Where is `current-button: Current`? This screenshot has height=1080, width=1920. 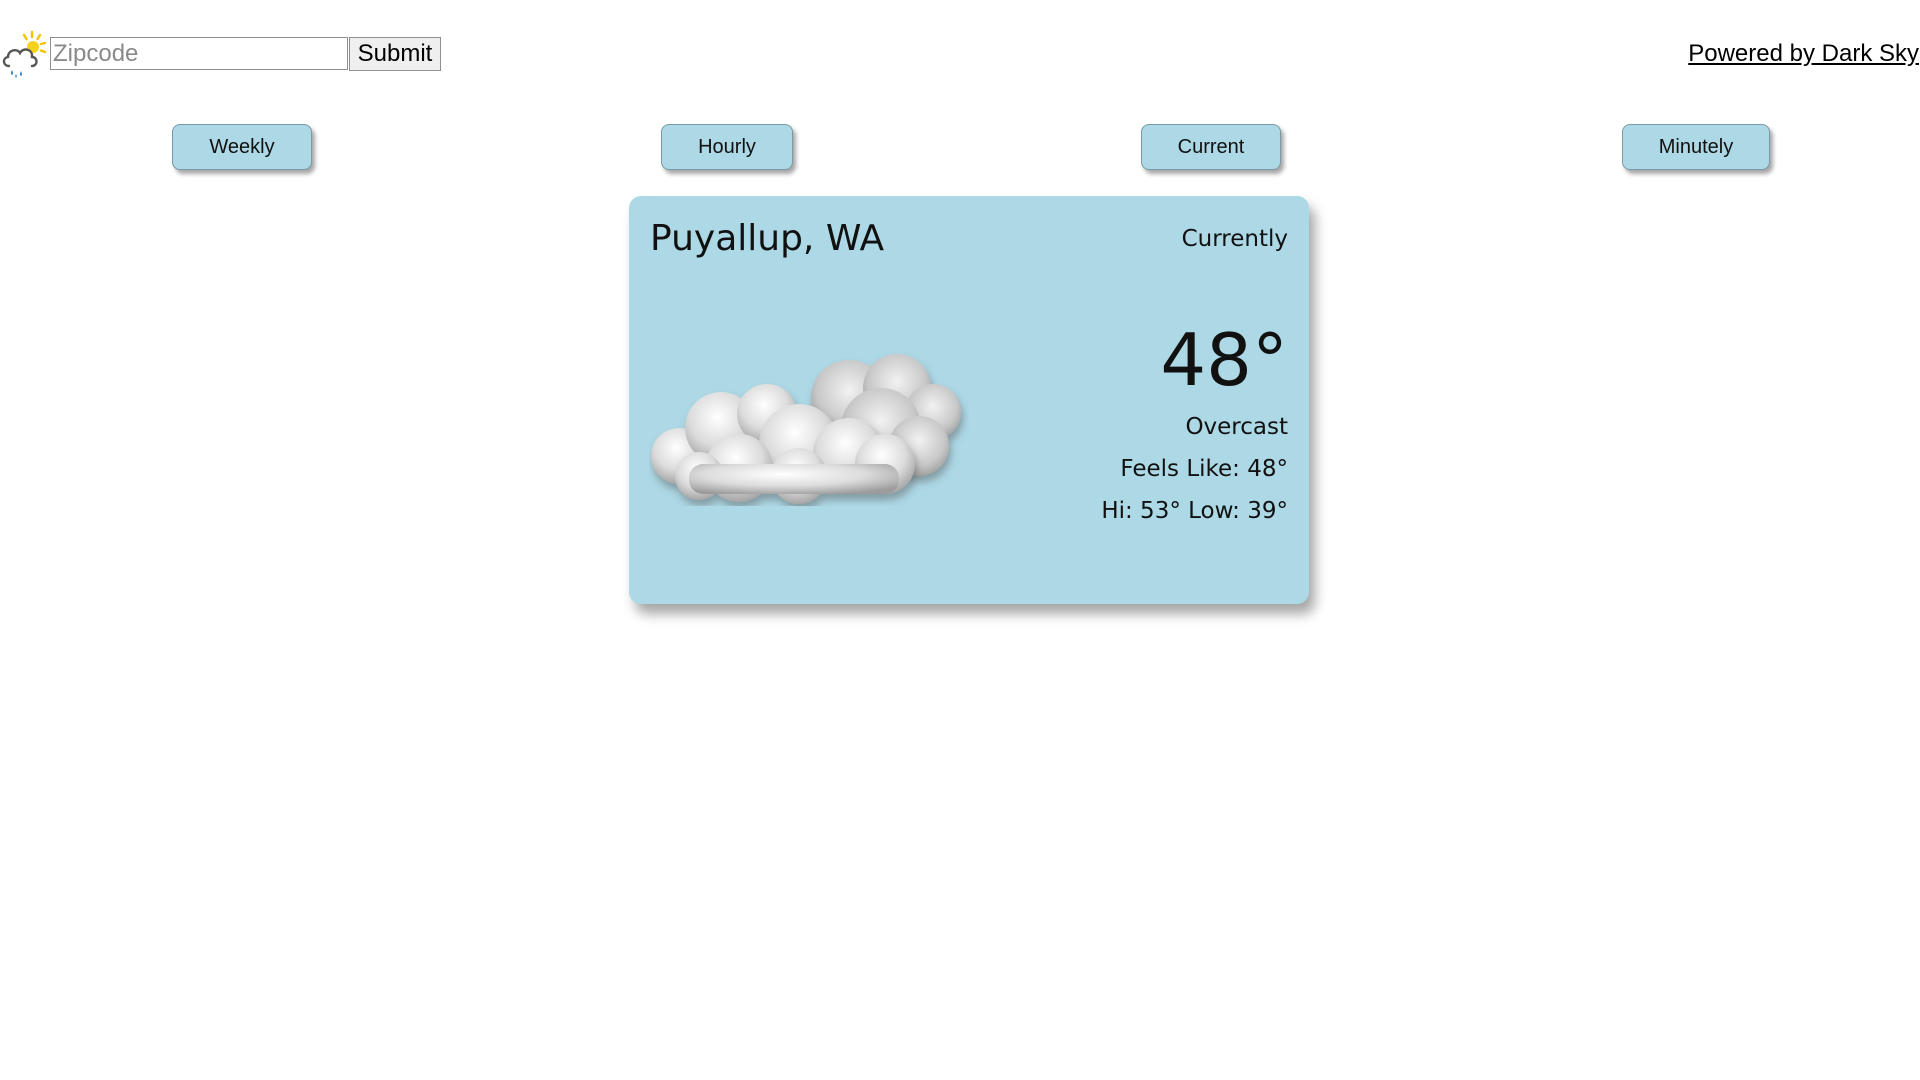
current-button: Current is located at coordinates (1211, 147).